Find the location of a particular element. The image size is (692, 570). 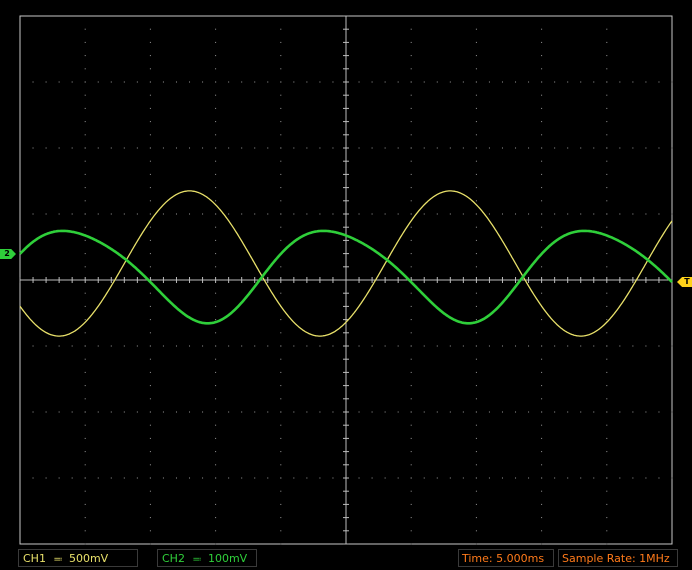

ch1-scale-value: 500mV is located at coordinates (88, 558).